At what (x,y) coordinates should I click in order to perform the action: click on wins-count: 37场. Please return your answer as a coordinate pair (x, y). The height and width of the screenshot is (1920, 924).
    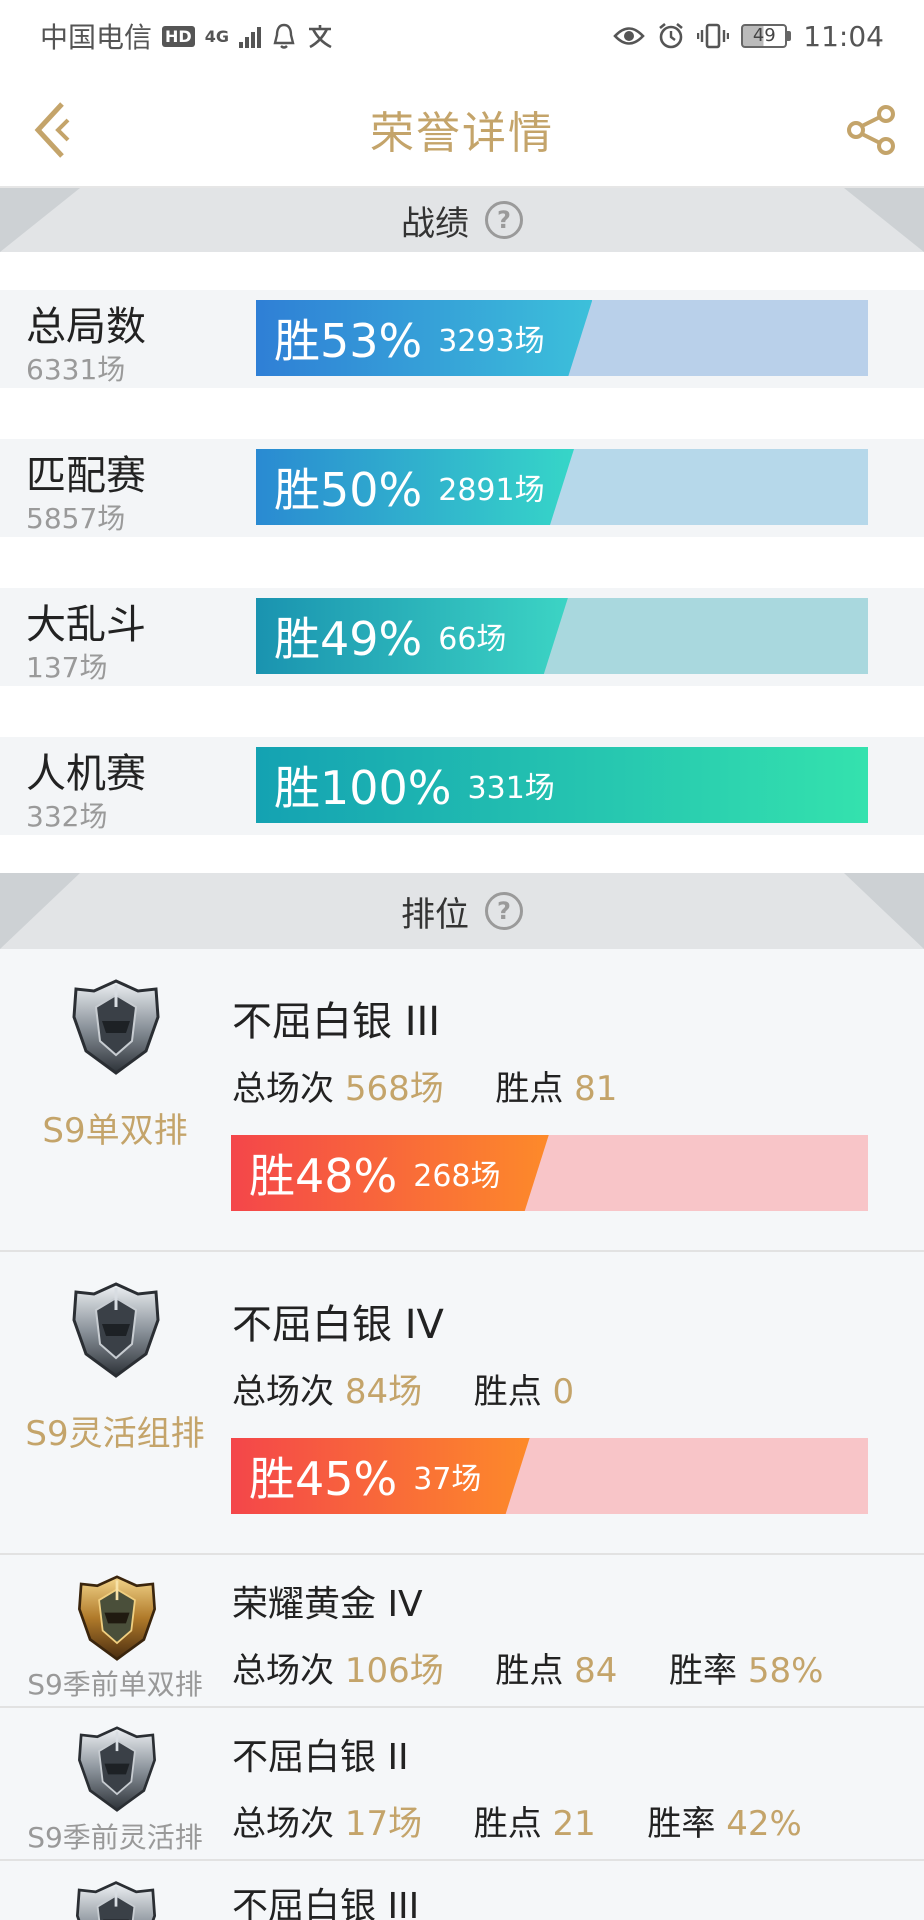
    Looking at the image, I should click on (447, 1479).